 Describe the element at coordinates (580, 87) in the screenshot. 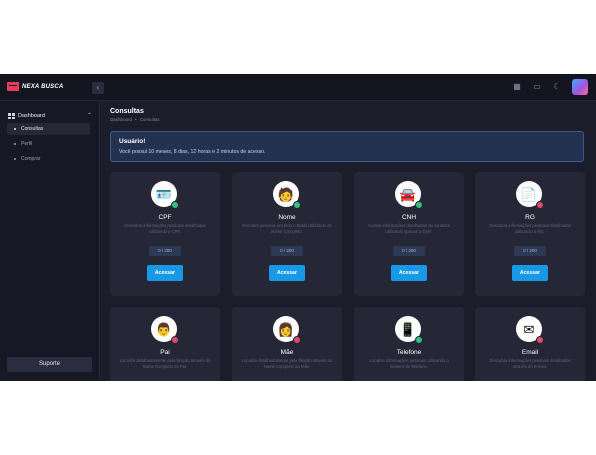

I see `avatar` at that location.